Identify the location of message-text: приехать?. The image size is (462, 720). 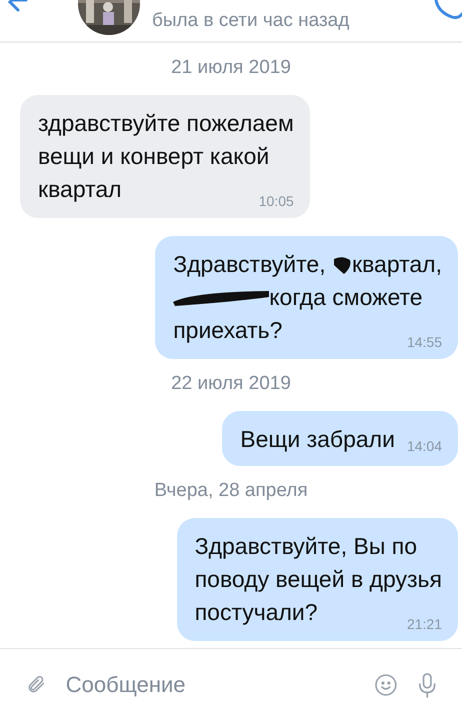
(227, 330).